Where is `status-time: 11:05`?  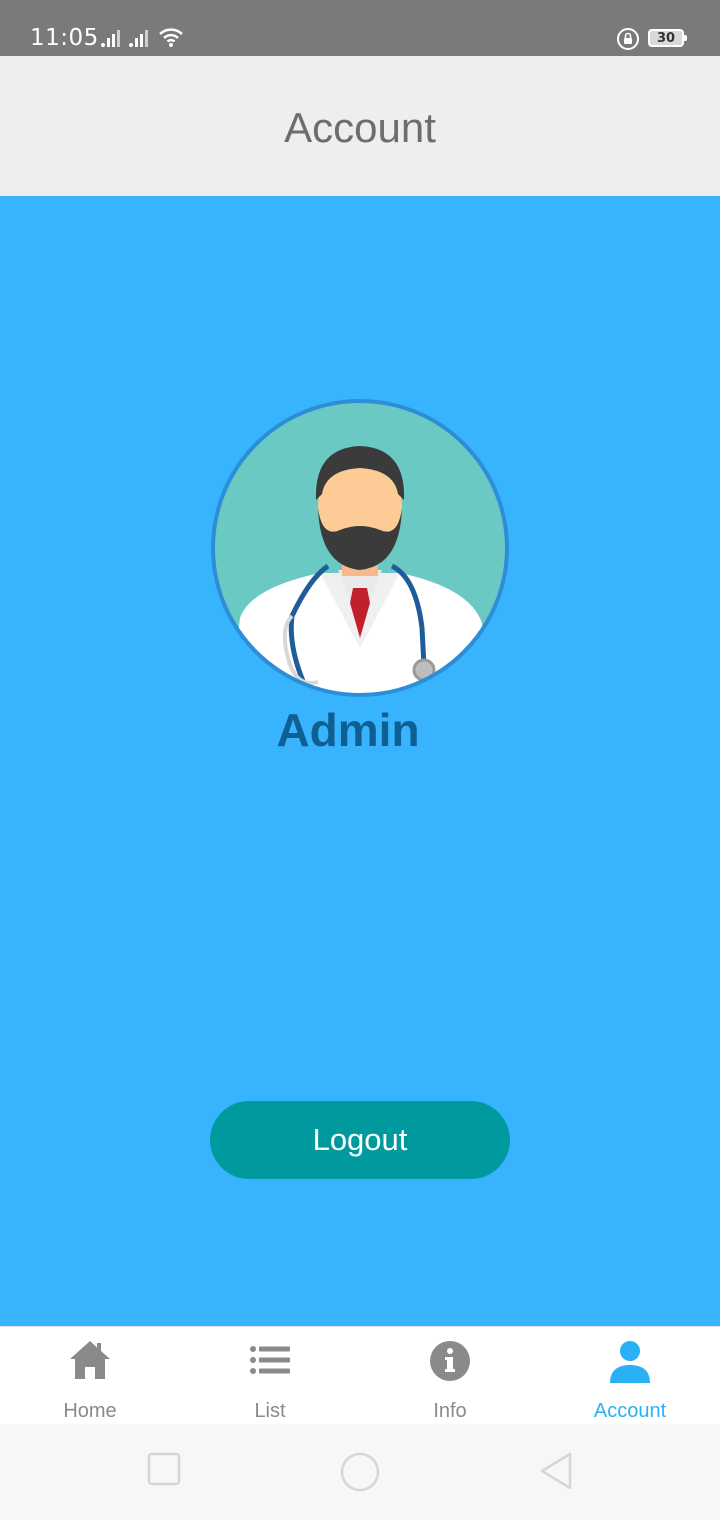
status-time: 11:05 is located at coordinates (64, 38).